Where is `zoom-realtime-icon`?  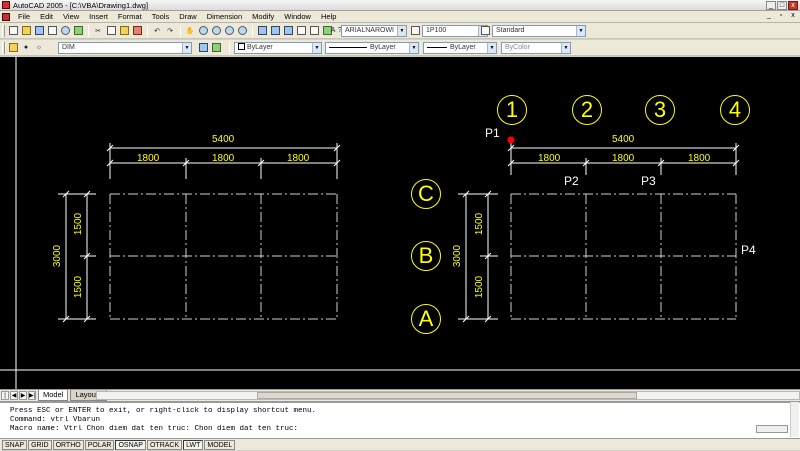 zoom-realtime-icon is located at coordinates (203, 31).